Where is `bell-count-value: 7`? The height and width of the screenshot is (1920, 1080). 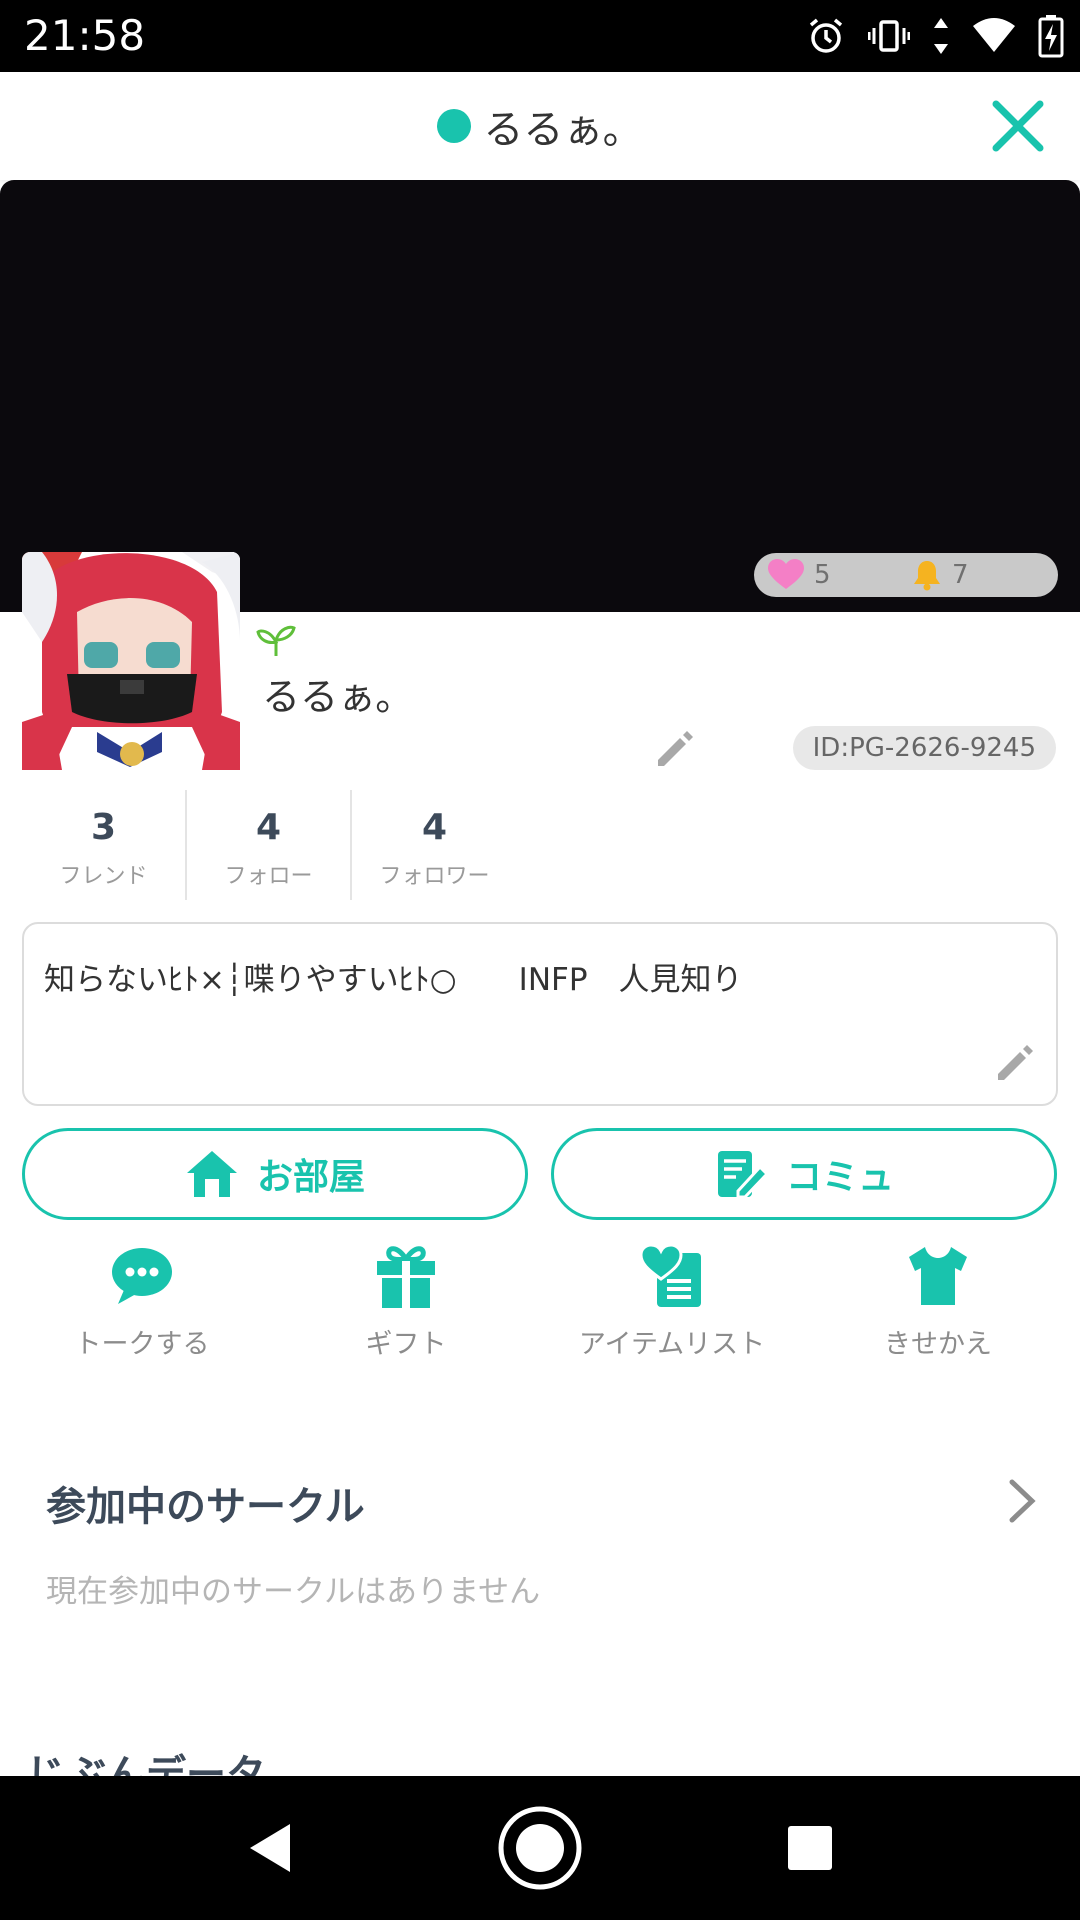 bell-count-value: 7 is located at coordinates (960, 575).